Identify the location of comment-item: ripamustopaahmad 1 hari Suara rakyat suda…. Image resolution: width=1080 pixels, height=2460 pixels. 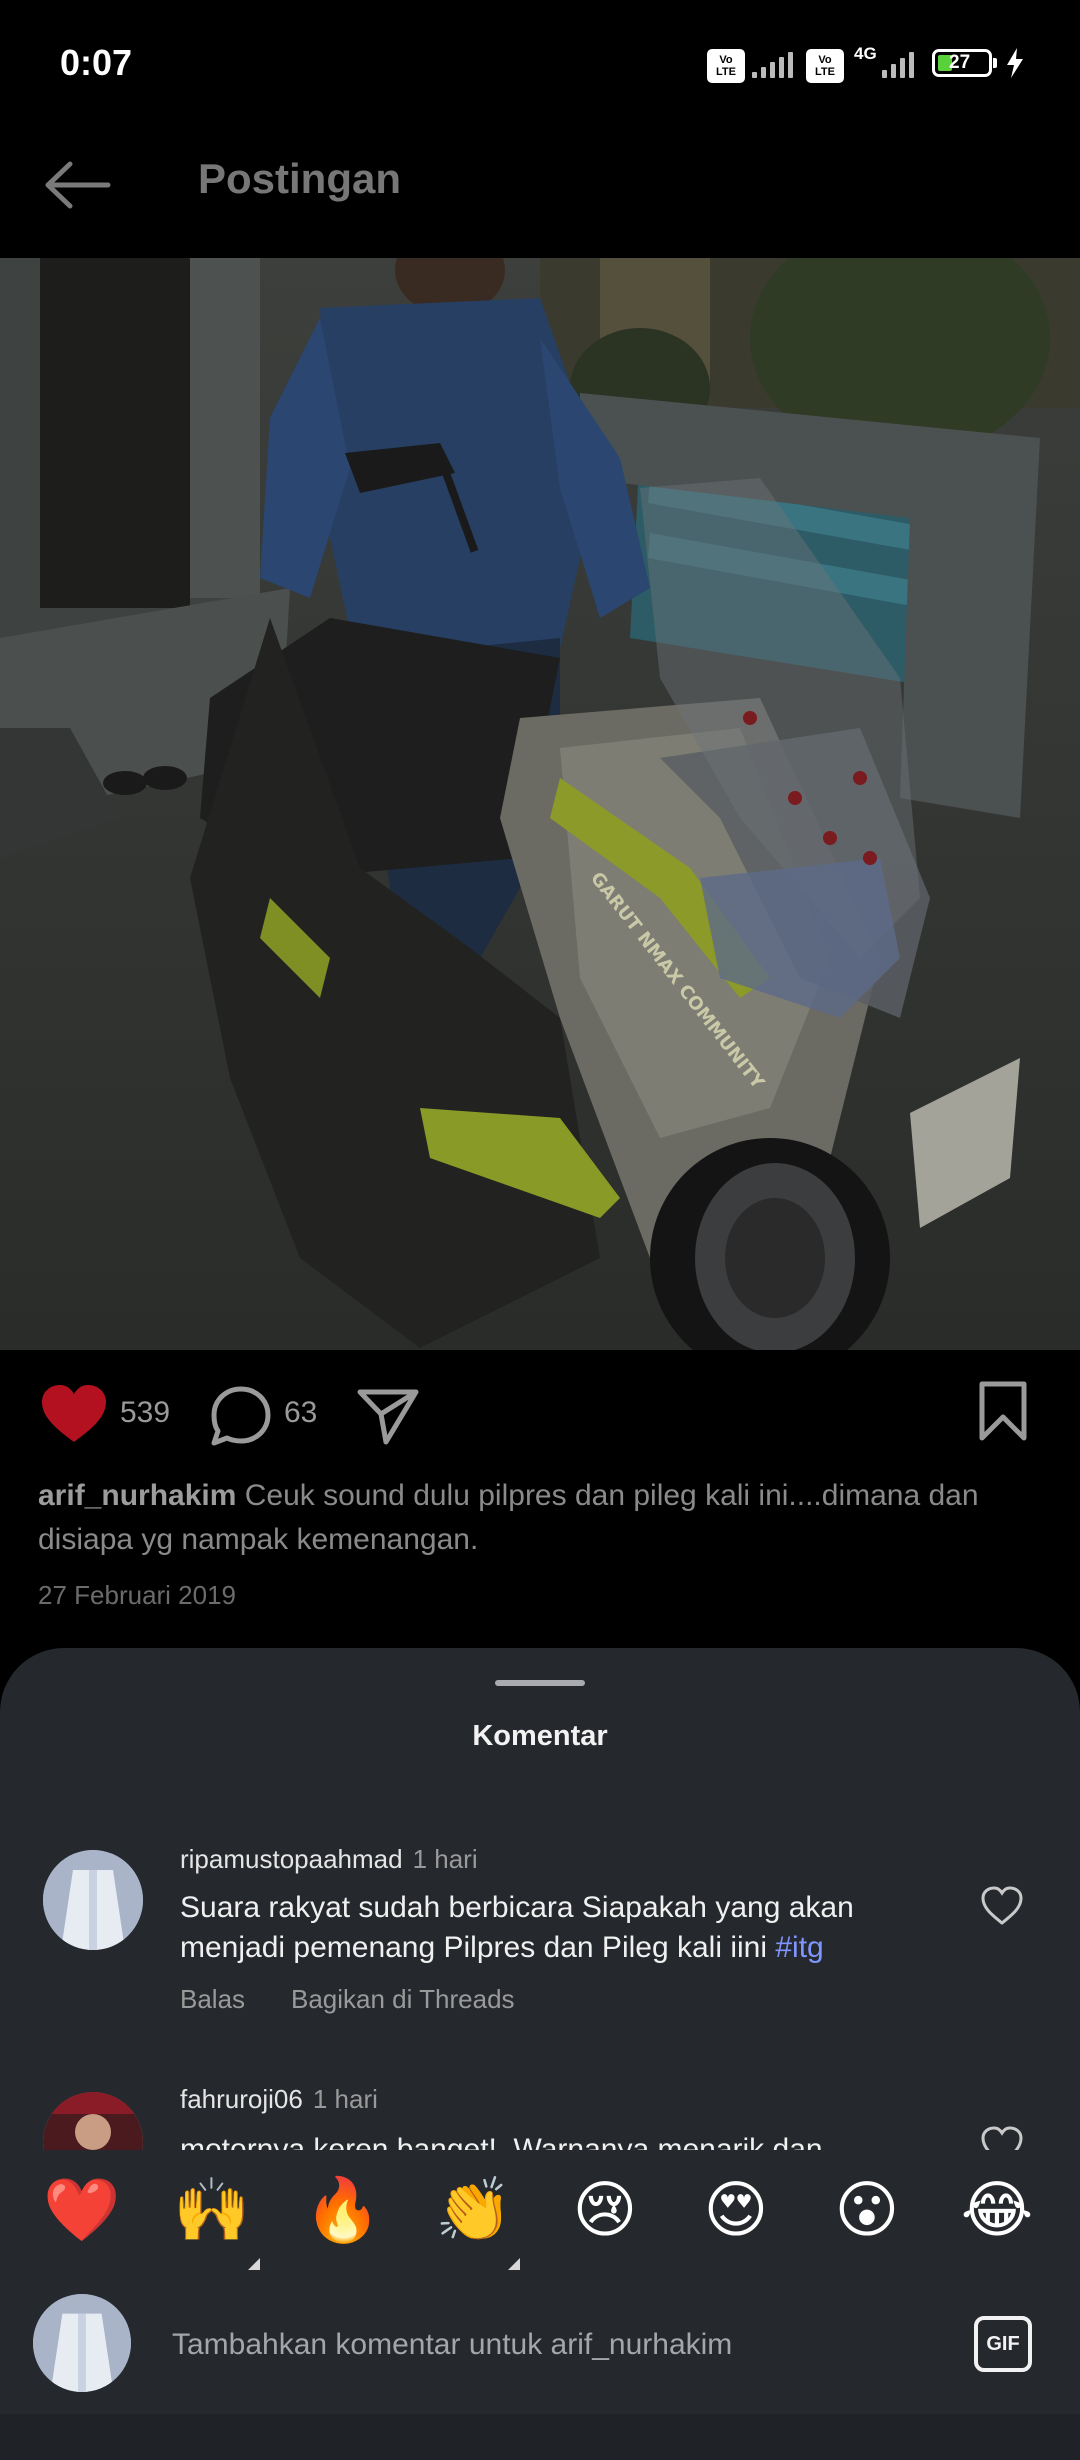
(540, 1929).